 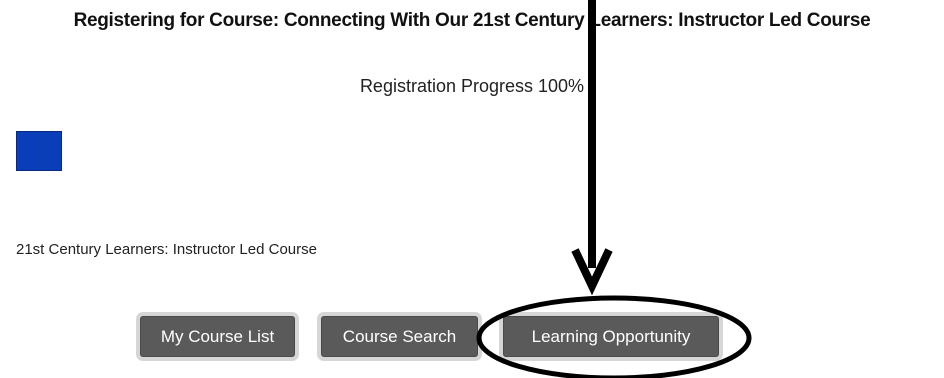 What do you see at coordinates (611, 336) in the screenshot?
I see `learning-opportunity-button: Learning Opportunity` at bounding box center [611, 336].